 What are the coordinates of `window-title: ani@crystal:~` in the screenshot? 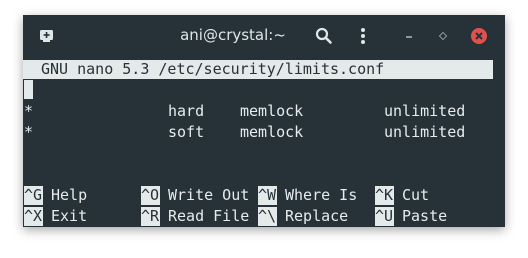 It's located at (233, 35).